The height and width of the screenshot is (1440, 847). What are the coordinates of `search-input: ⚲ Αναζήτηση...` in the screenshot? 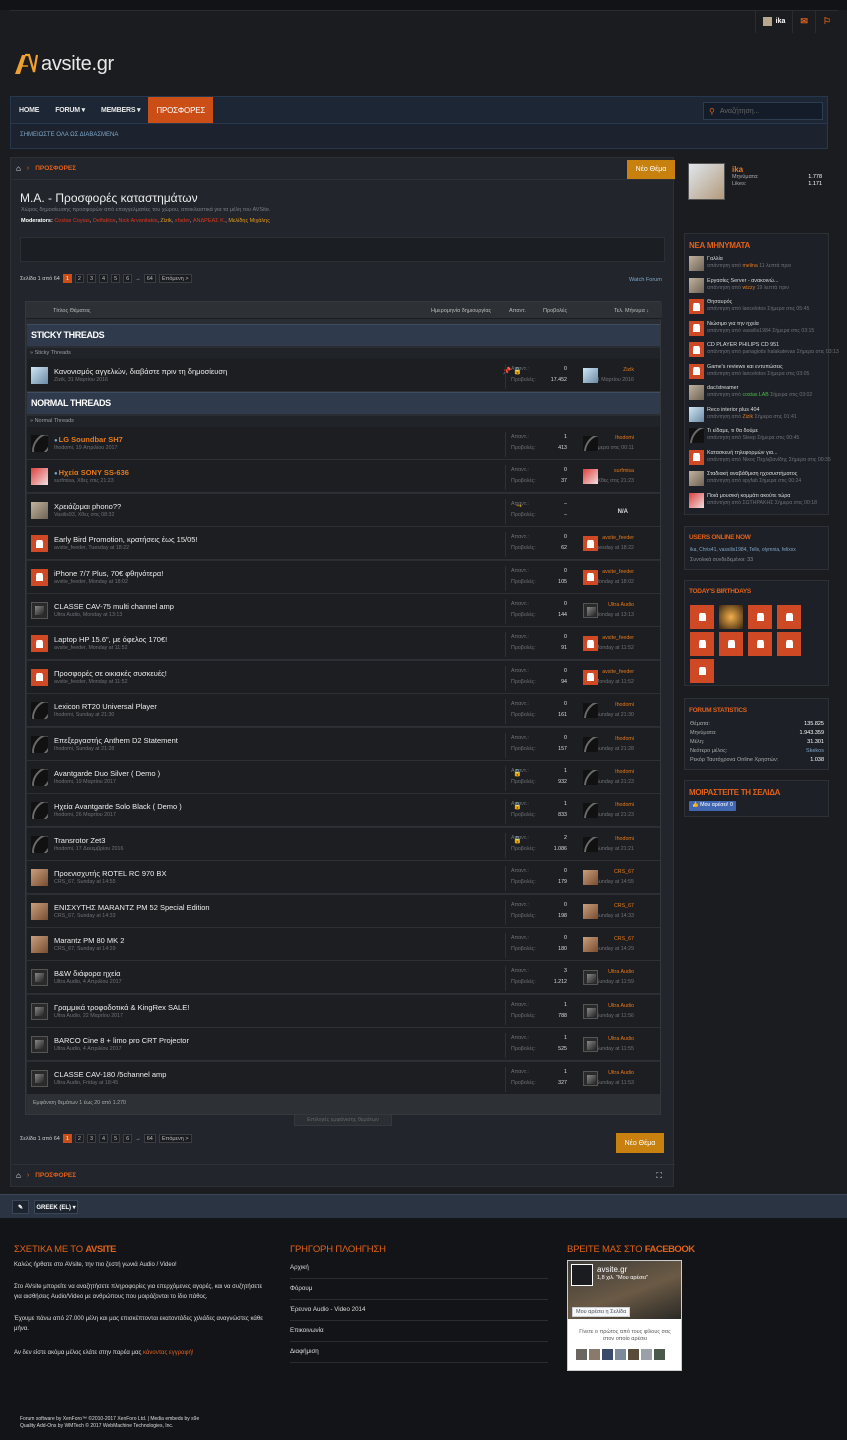 It's located at (763, 111).